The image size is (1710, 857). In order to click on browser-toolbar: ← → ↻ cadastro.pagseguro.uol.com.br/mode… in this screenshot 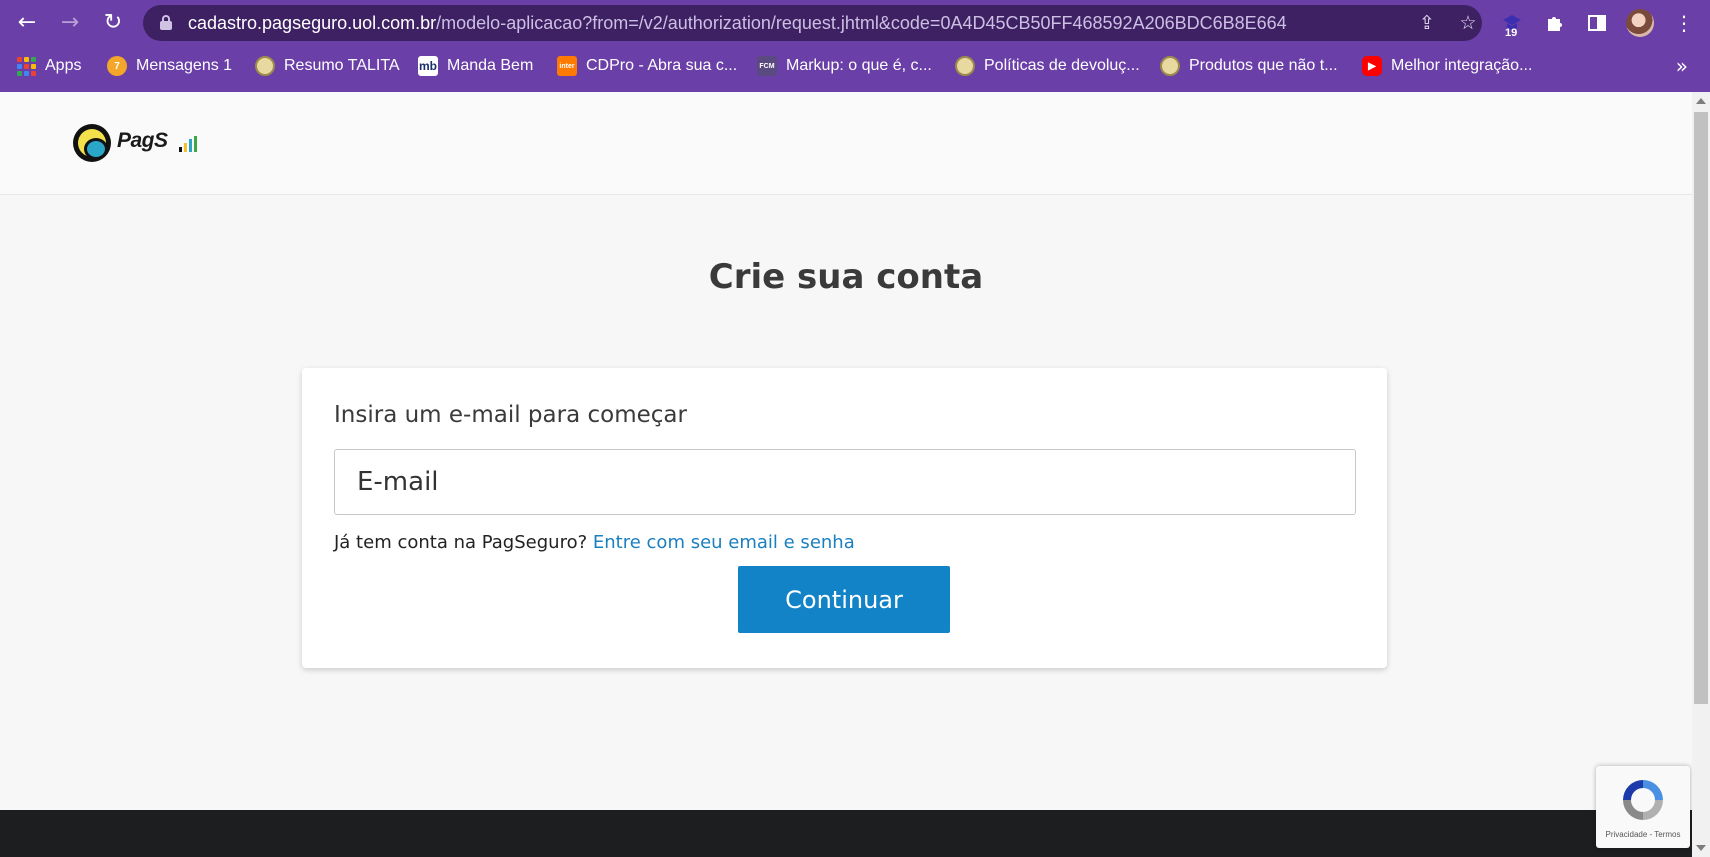, I will do `click(855, 23)`.